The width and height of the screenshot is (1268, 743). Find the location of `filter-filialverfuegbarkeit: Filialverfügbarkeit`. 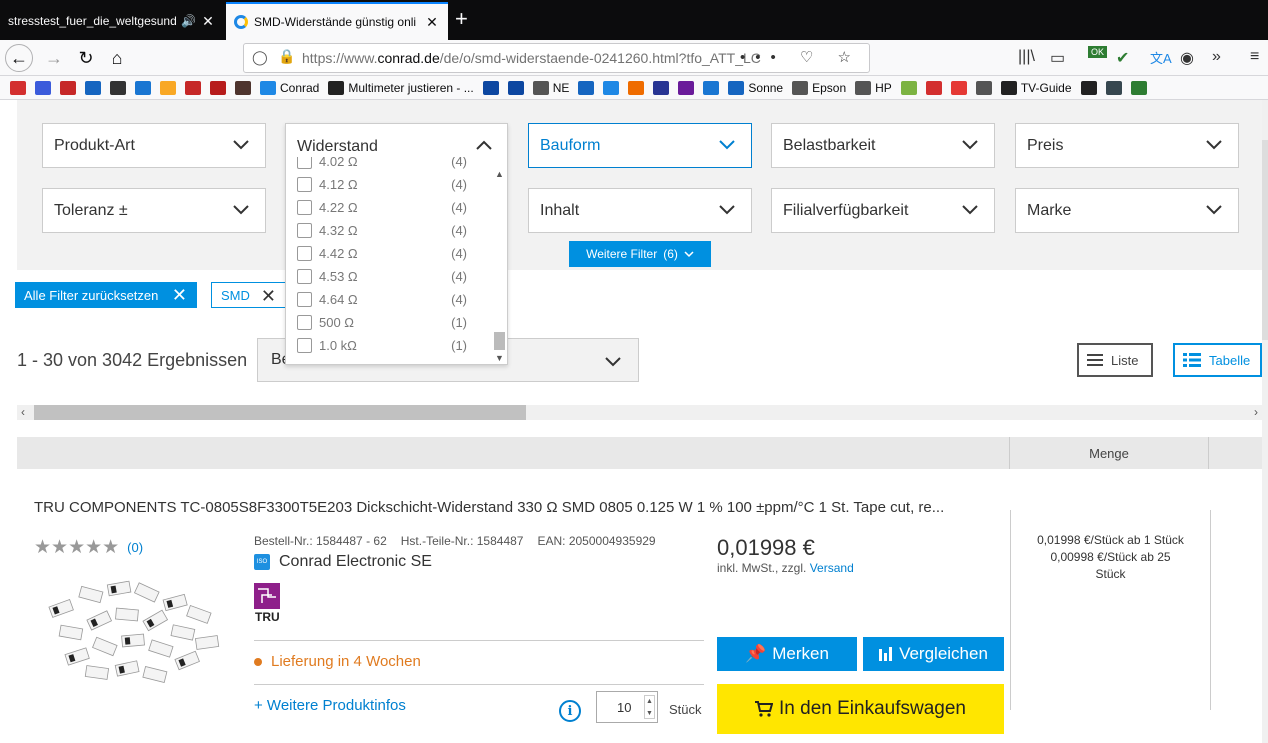

filter-filialverfuegbarkeit: Filialverfügbarkeit is located at coordinates (883, 210).